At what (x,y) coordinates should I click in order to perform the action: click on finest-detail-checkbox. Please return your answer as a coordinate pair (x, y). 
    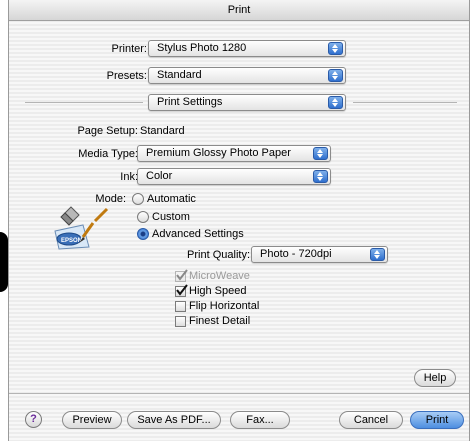
    Looking at the image, I should click on (180, 321).